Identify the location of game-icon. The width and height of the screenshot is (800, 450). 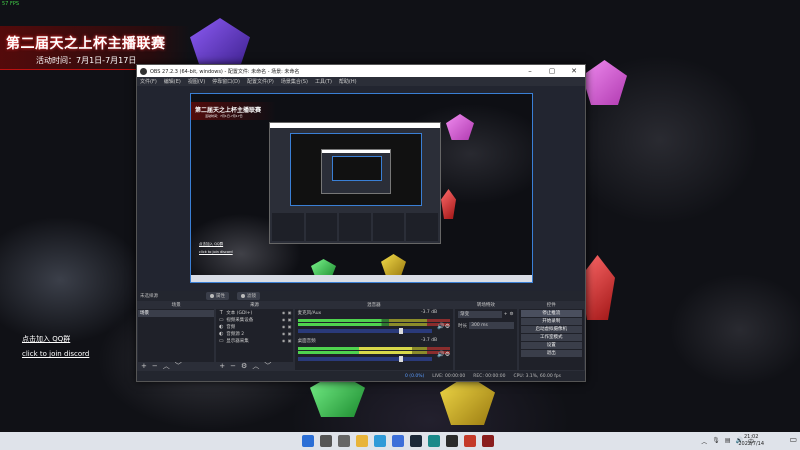
(470, 441).